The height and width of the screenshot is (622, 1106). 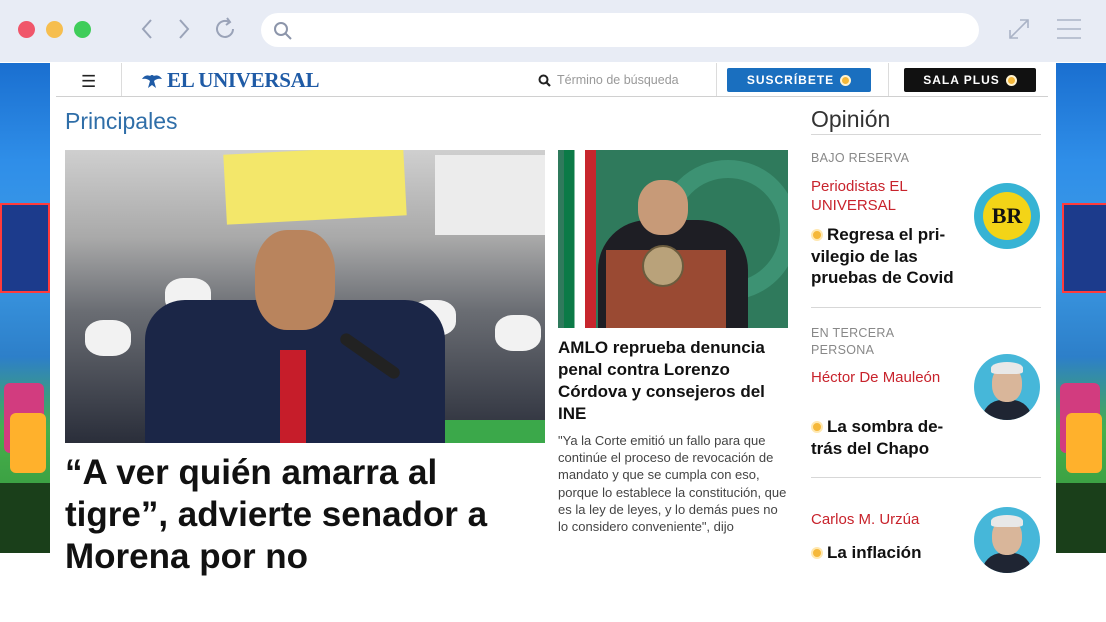 I want to click on search-placeholder: Término de búsqueda, so click(x=618, y=80).